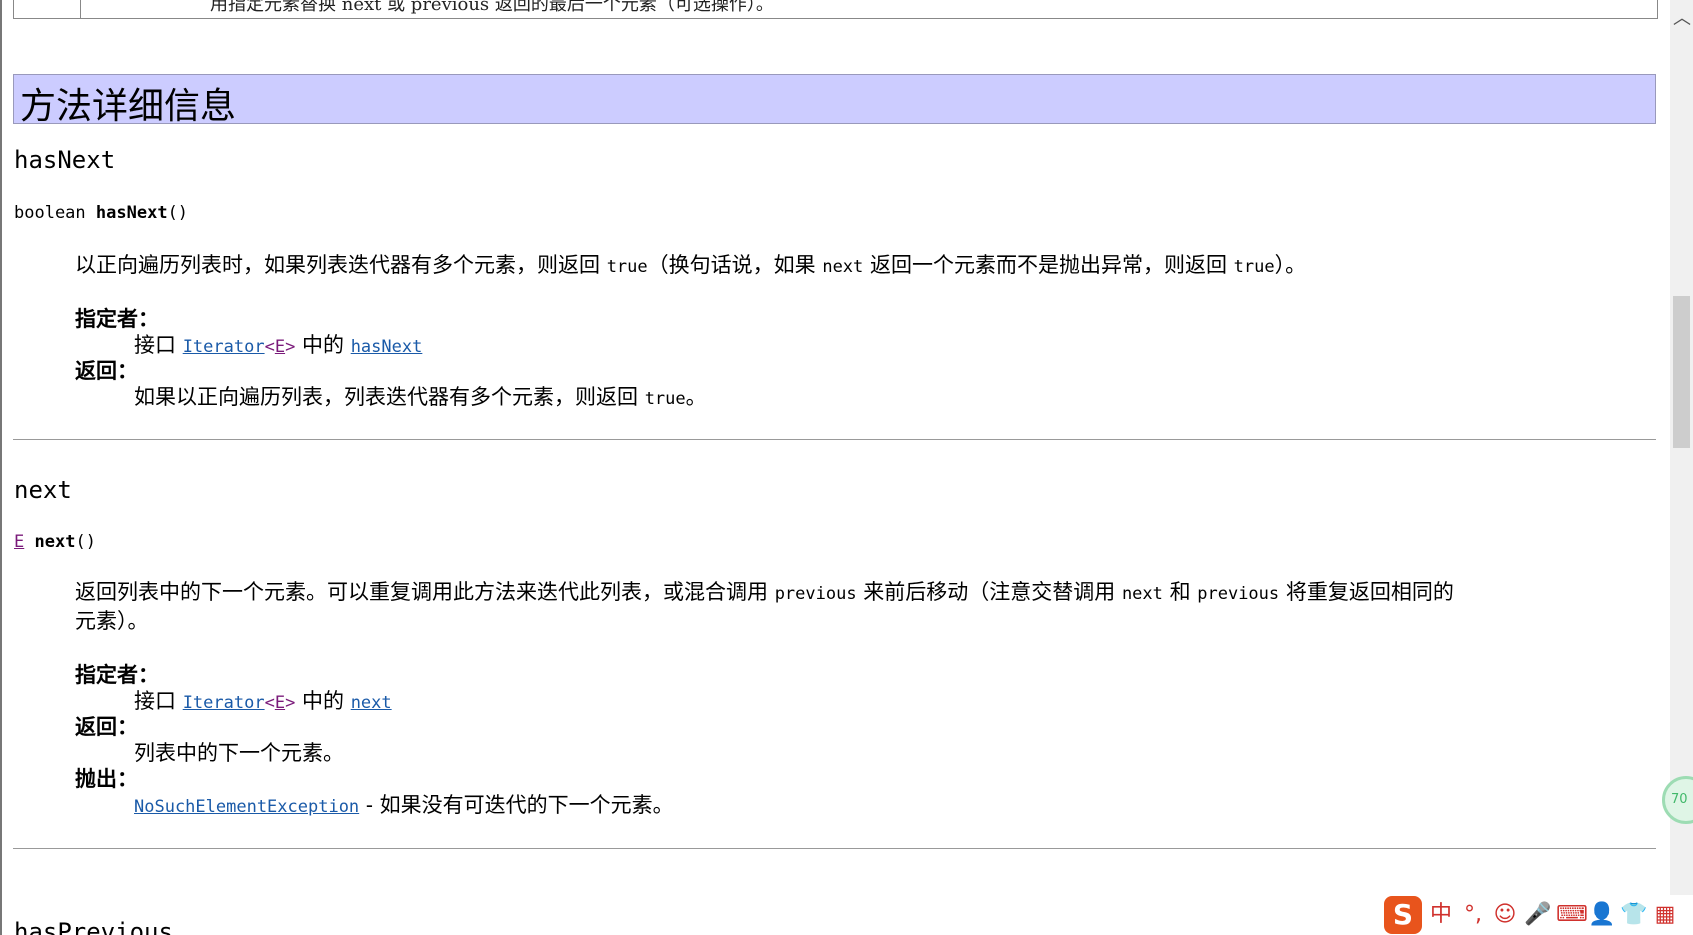 The width and height of the screenshot is (1693, 935). What do you see at coordinates (1601, 915) in the screenshot?
I see `user-icon: 👤` at bounding box center [1601, 915].